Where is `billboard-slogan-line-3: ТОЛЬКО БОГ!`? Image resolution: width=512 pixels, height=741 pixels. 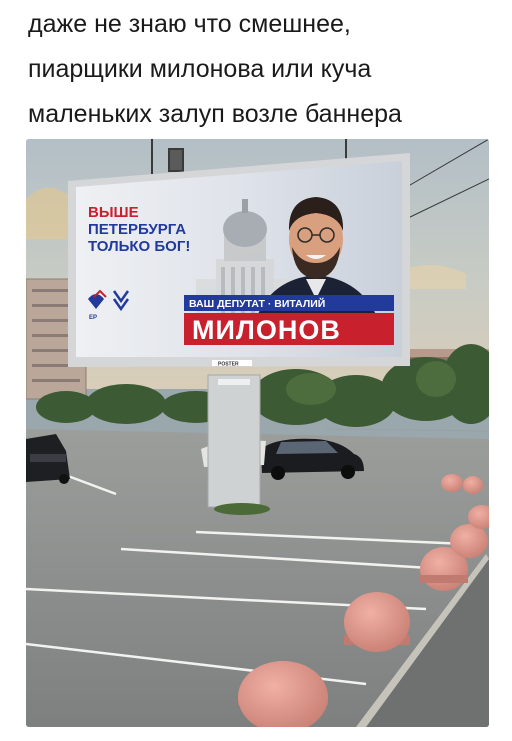 billboard-slogan-line-3: ТОЛЬКО БОГ! is located at coordinates (139, 246).